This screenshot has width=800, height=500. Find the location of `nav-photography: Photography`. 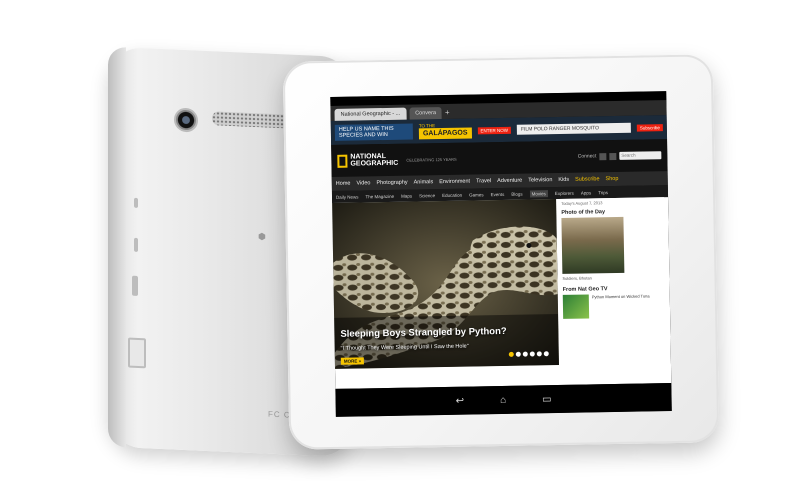

nav-photography: Photography is located at coordinates (391, 183).